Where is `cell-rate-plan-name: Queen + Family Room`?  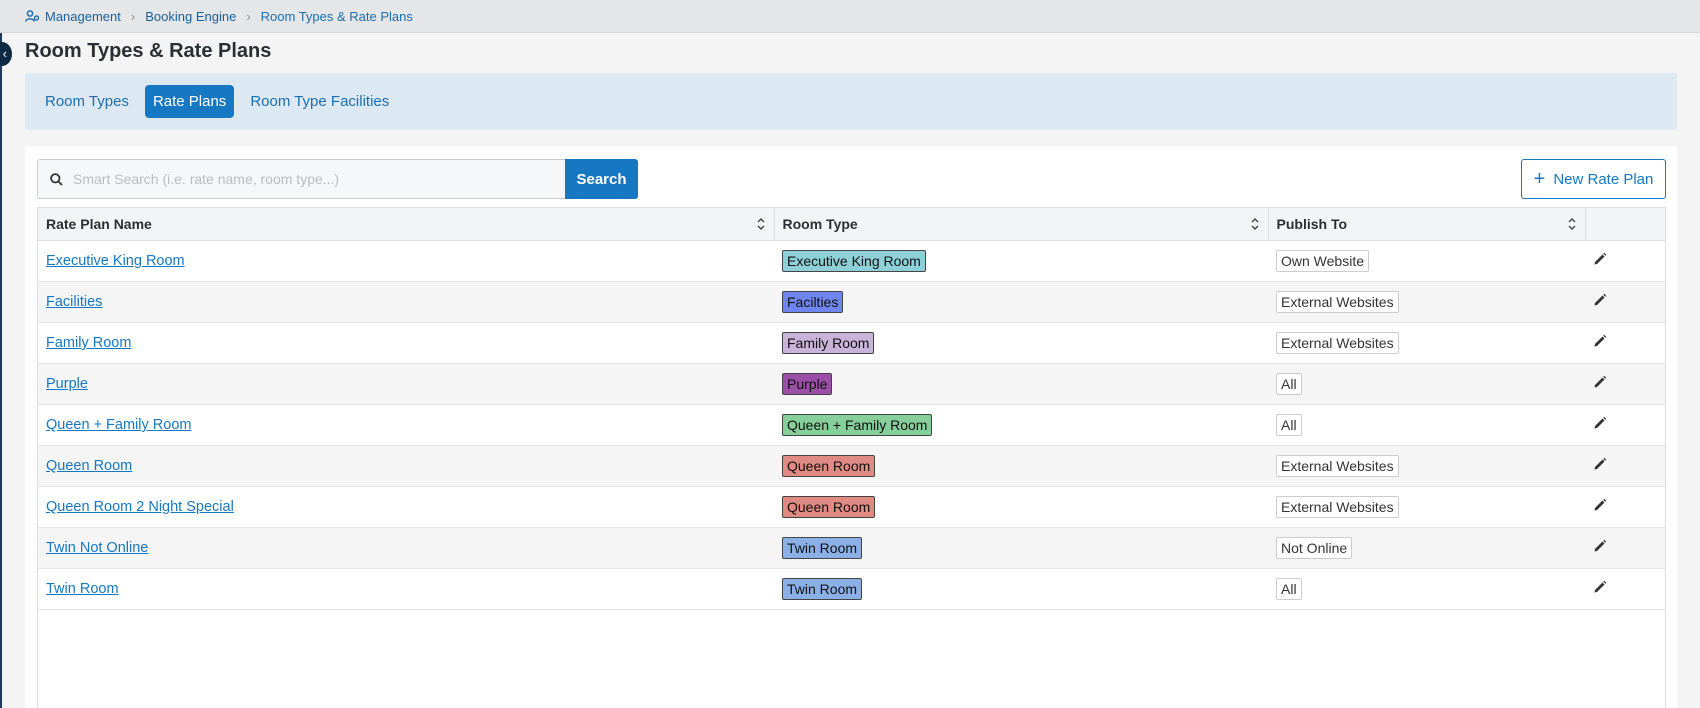
cell-rate-plan-name: Queen + Family Room is located at coordinates (406, 425).